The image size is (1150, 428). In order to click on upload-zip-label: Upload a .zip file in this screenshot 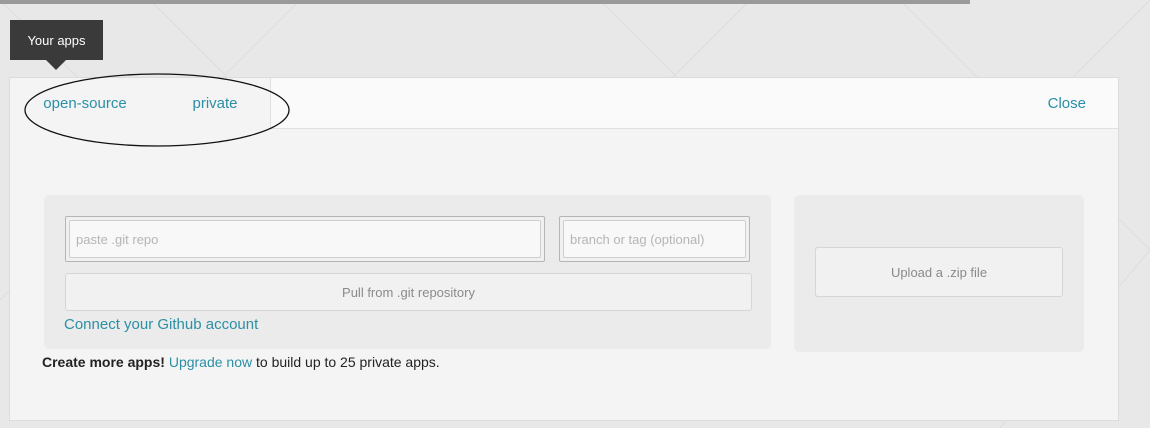, I will do `click(939, 272)`.